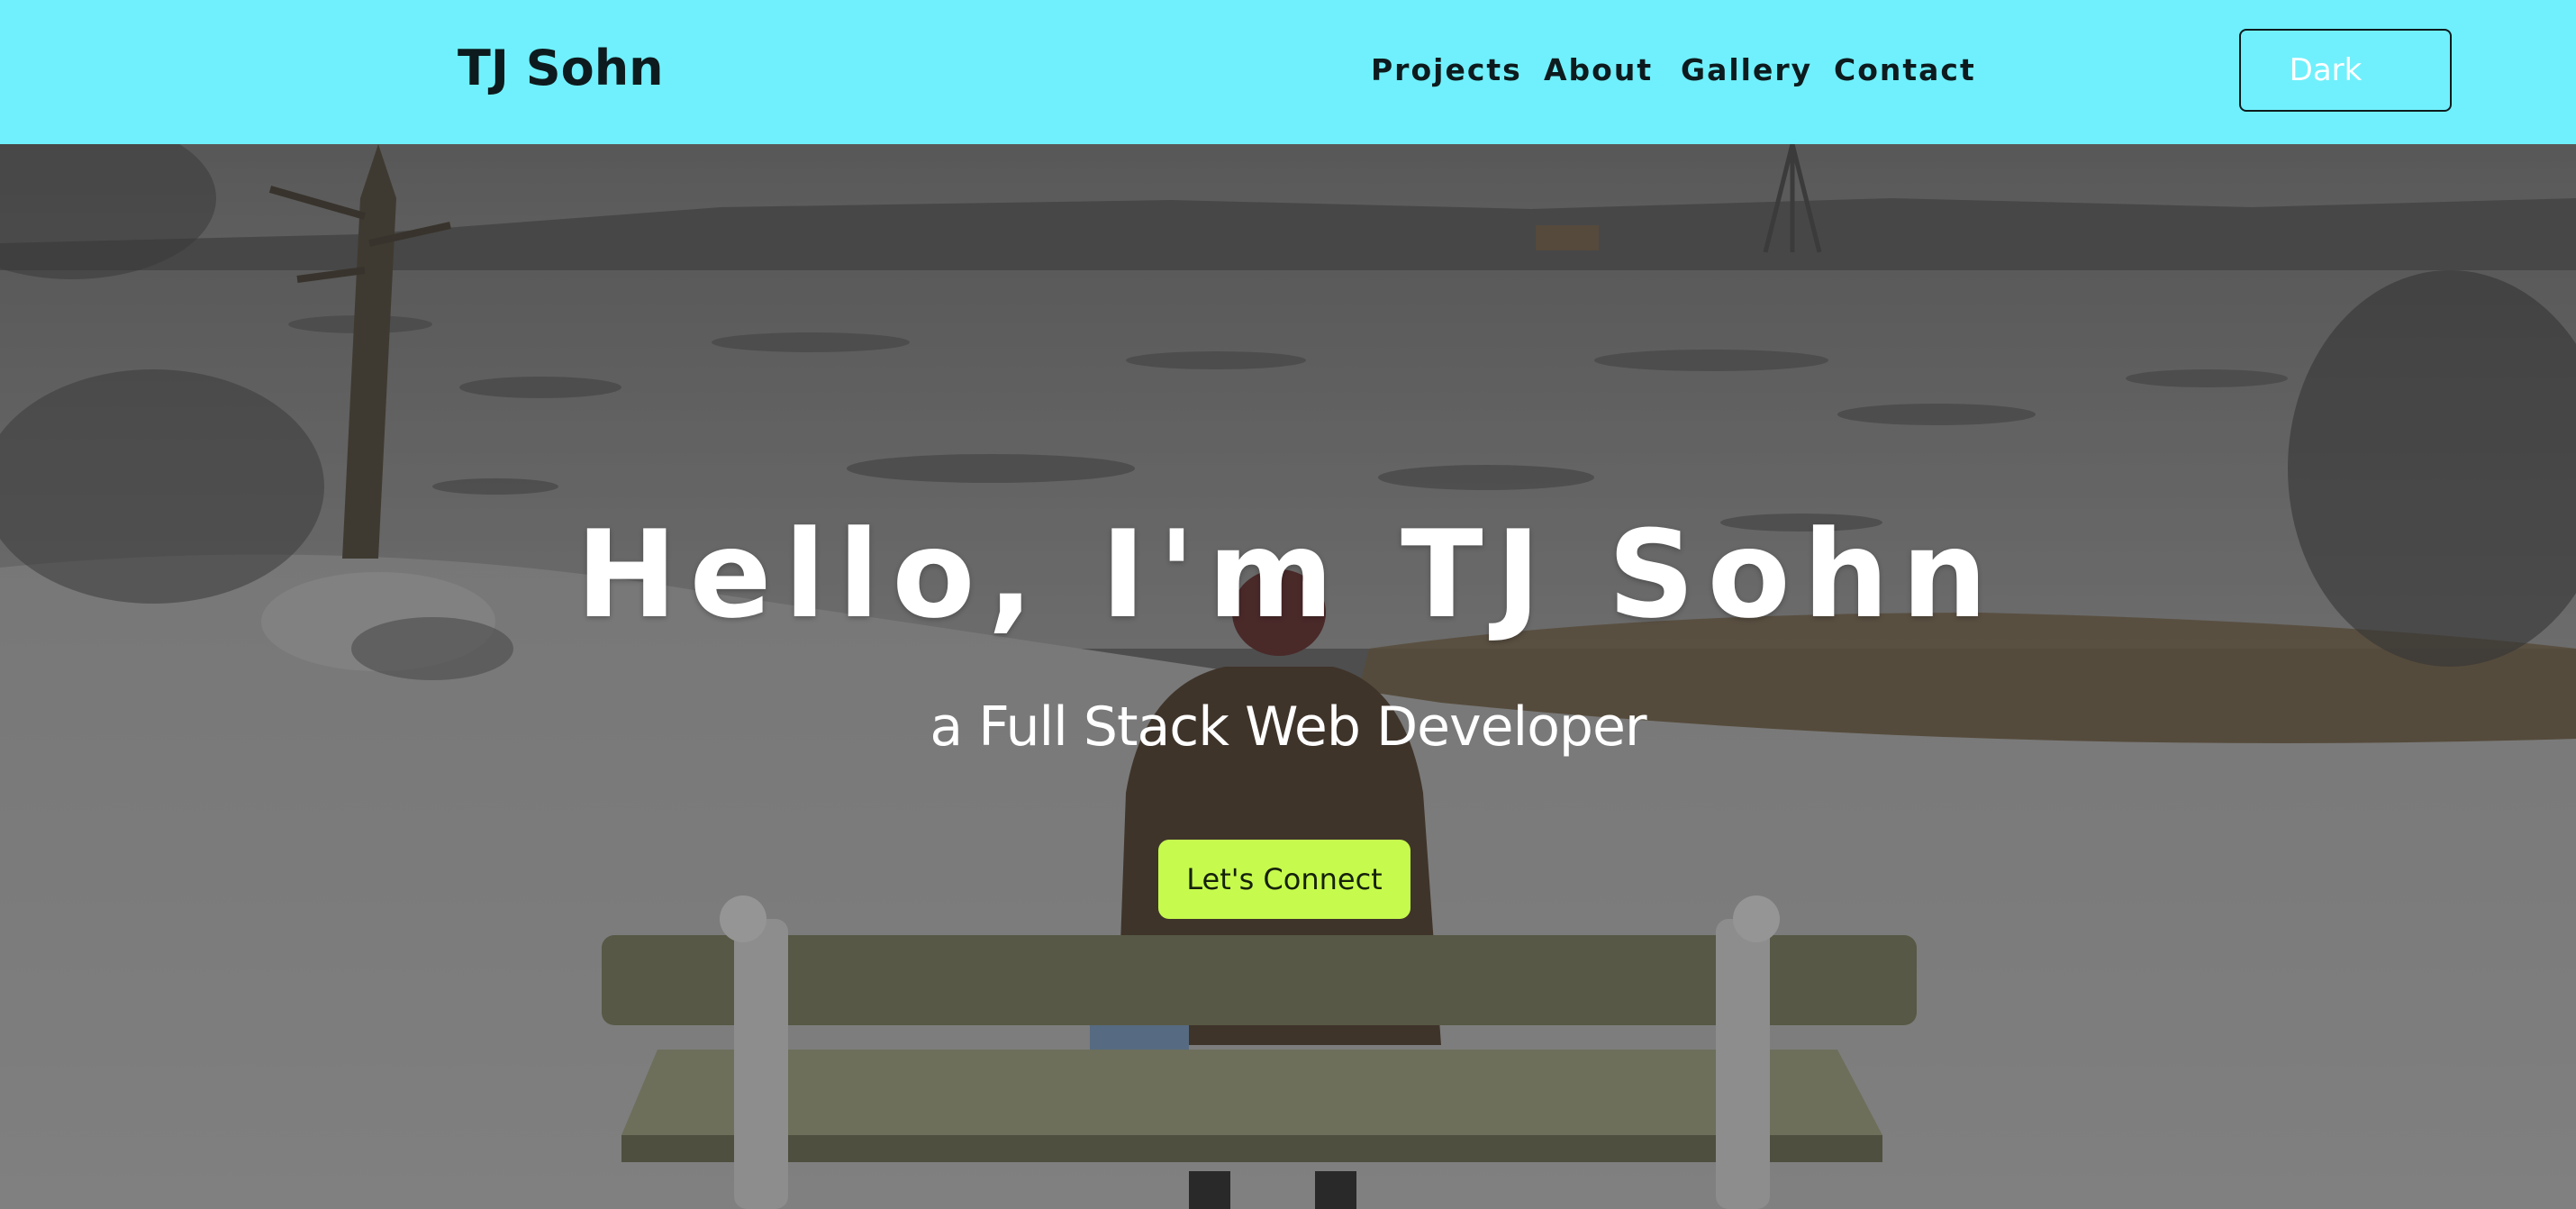  I want to click on theme-toggle-button: Dark, so click(2346, 70).